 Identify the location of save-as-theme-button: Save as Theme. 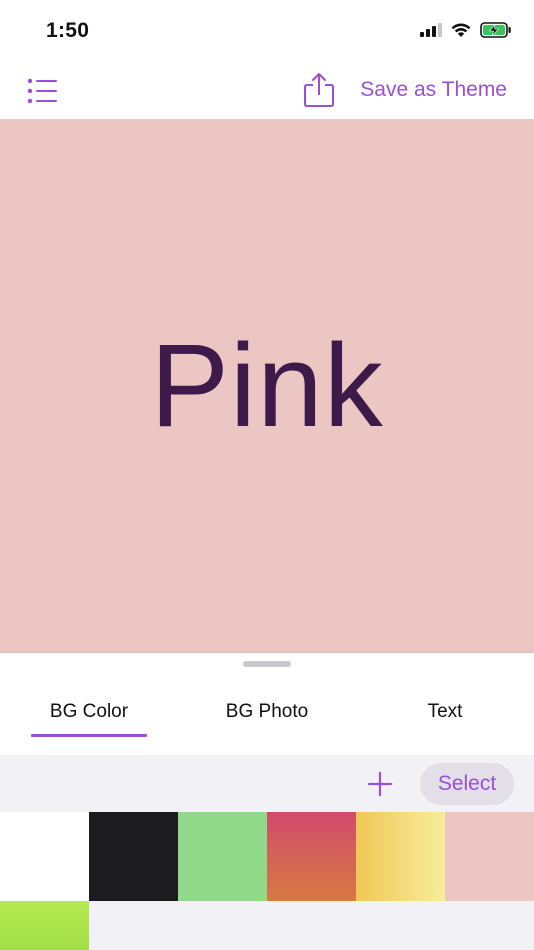
(433, 90).